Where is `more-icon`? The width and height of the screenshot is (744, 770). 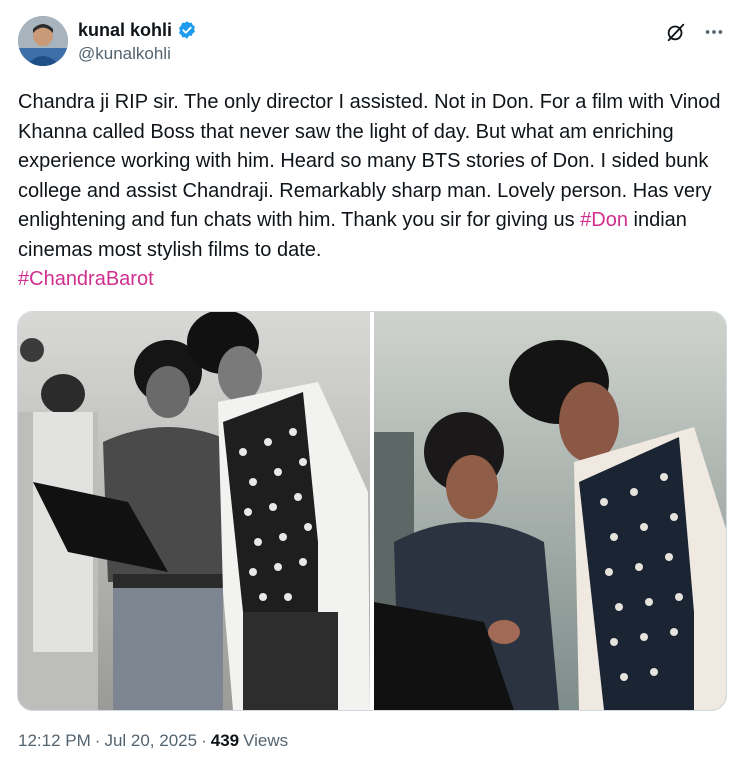 more-icon is located at coordinates (714, 32).